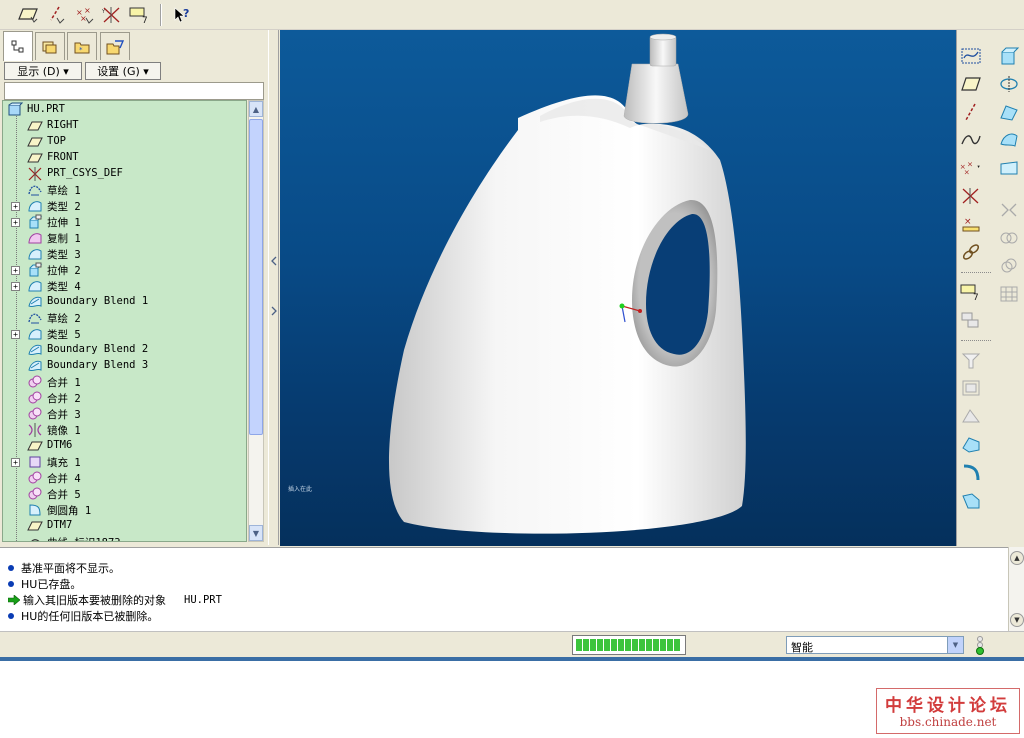  What do you see at coordinates (124, 382) in the screenshot?
I see `tree-item: 合并 1` at bounding box center [124, 382].